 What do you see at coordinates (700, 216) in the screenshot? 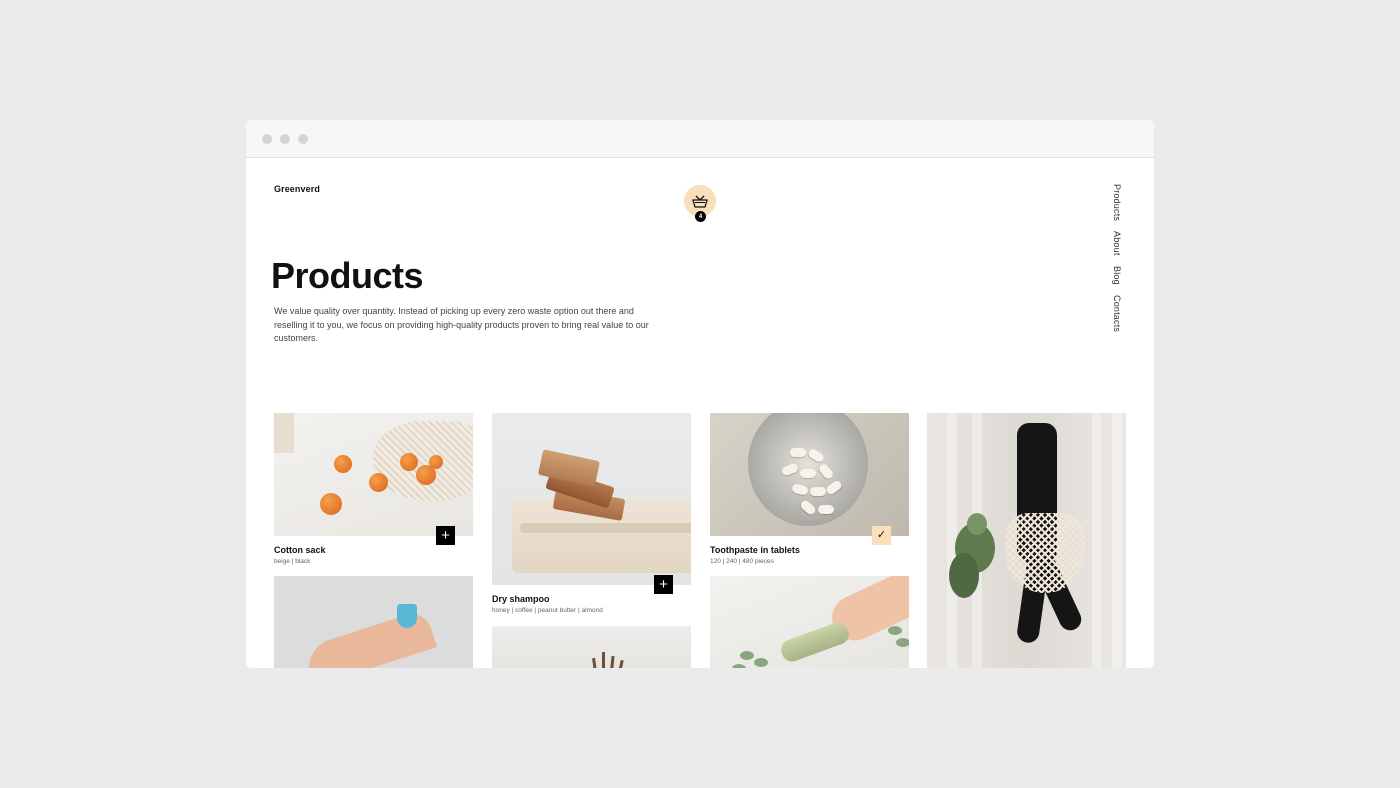
I see `cart-count-badge: 4` at bounding box center [700, 216].